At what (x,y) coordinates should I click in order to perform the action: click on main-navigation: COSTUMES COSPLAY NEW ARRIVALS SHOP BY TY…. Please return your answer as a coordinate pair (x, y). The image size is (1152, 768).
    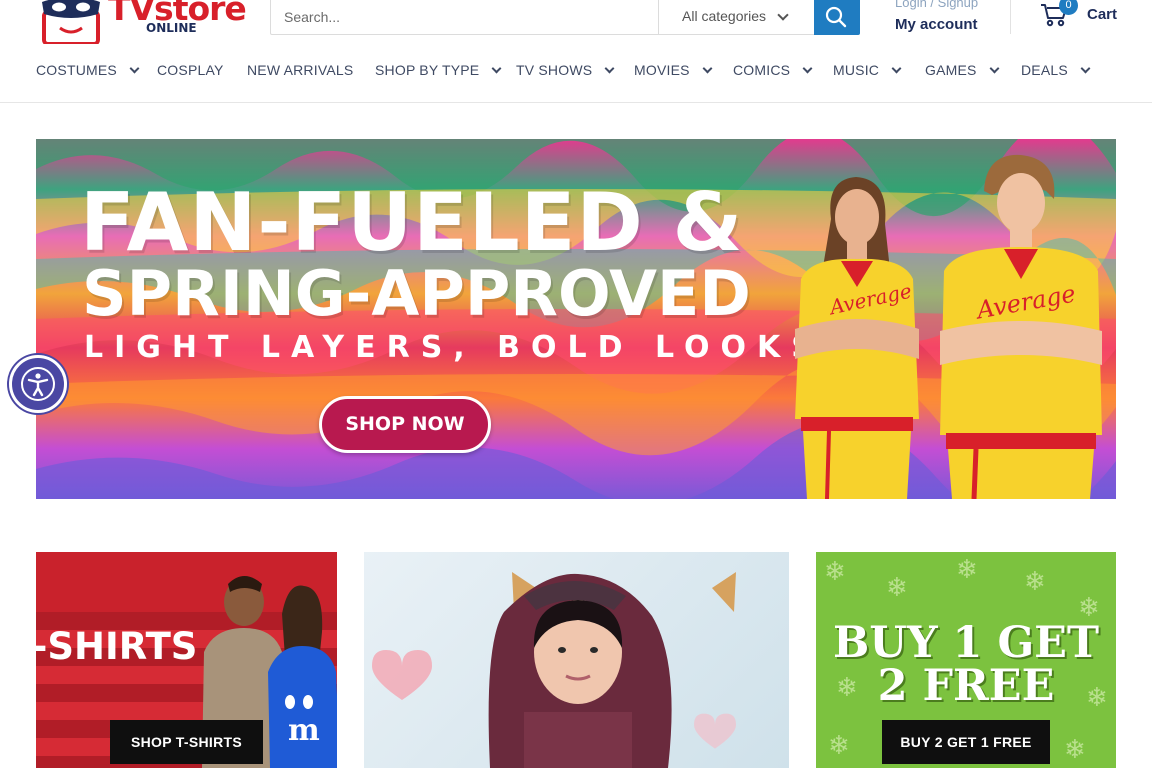
    Looking at the image, I should click on (576, 73).